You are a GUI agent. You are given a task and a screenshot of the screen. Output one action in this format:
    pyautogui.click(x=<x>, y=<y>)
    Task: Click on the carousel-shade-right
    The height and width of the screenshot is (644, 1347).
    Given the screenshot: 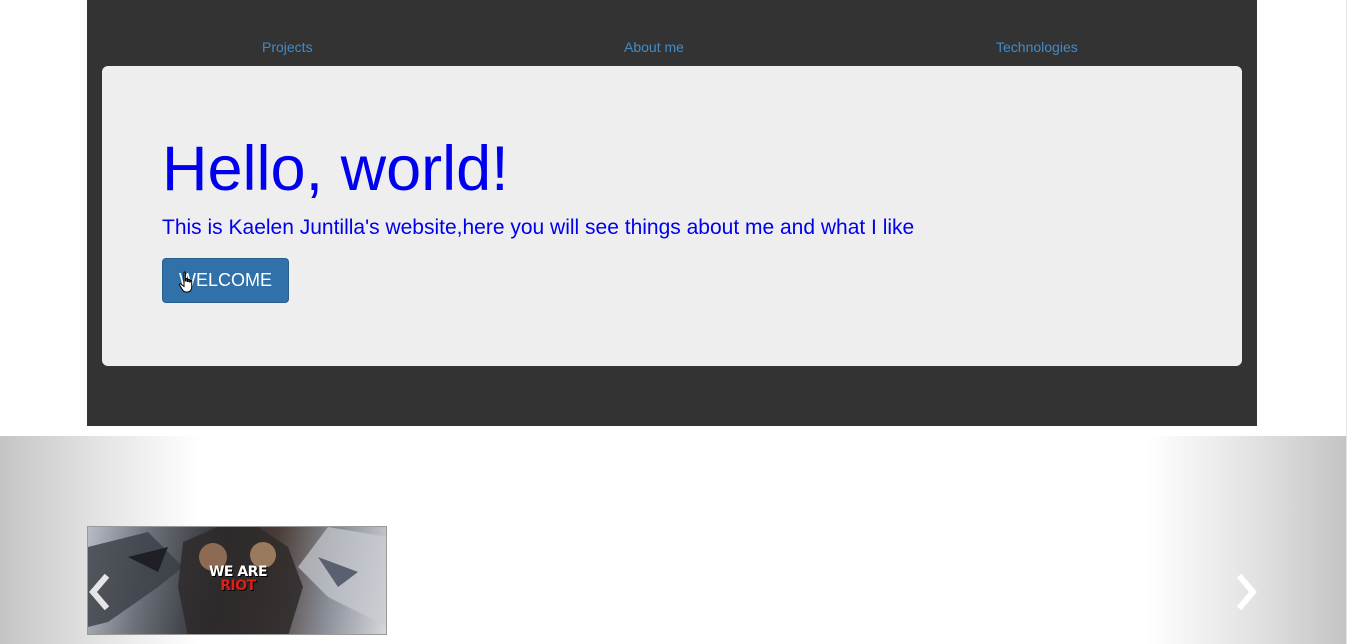 What is the action you would take?
    pyautogui.click(x=1247, y=540)
    